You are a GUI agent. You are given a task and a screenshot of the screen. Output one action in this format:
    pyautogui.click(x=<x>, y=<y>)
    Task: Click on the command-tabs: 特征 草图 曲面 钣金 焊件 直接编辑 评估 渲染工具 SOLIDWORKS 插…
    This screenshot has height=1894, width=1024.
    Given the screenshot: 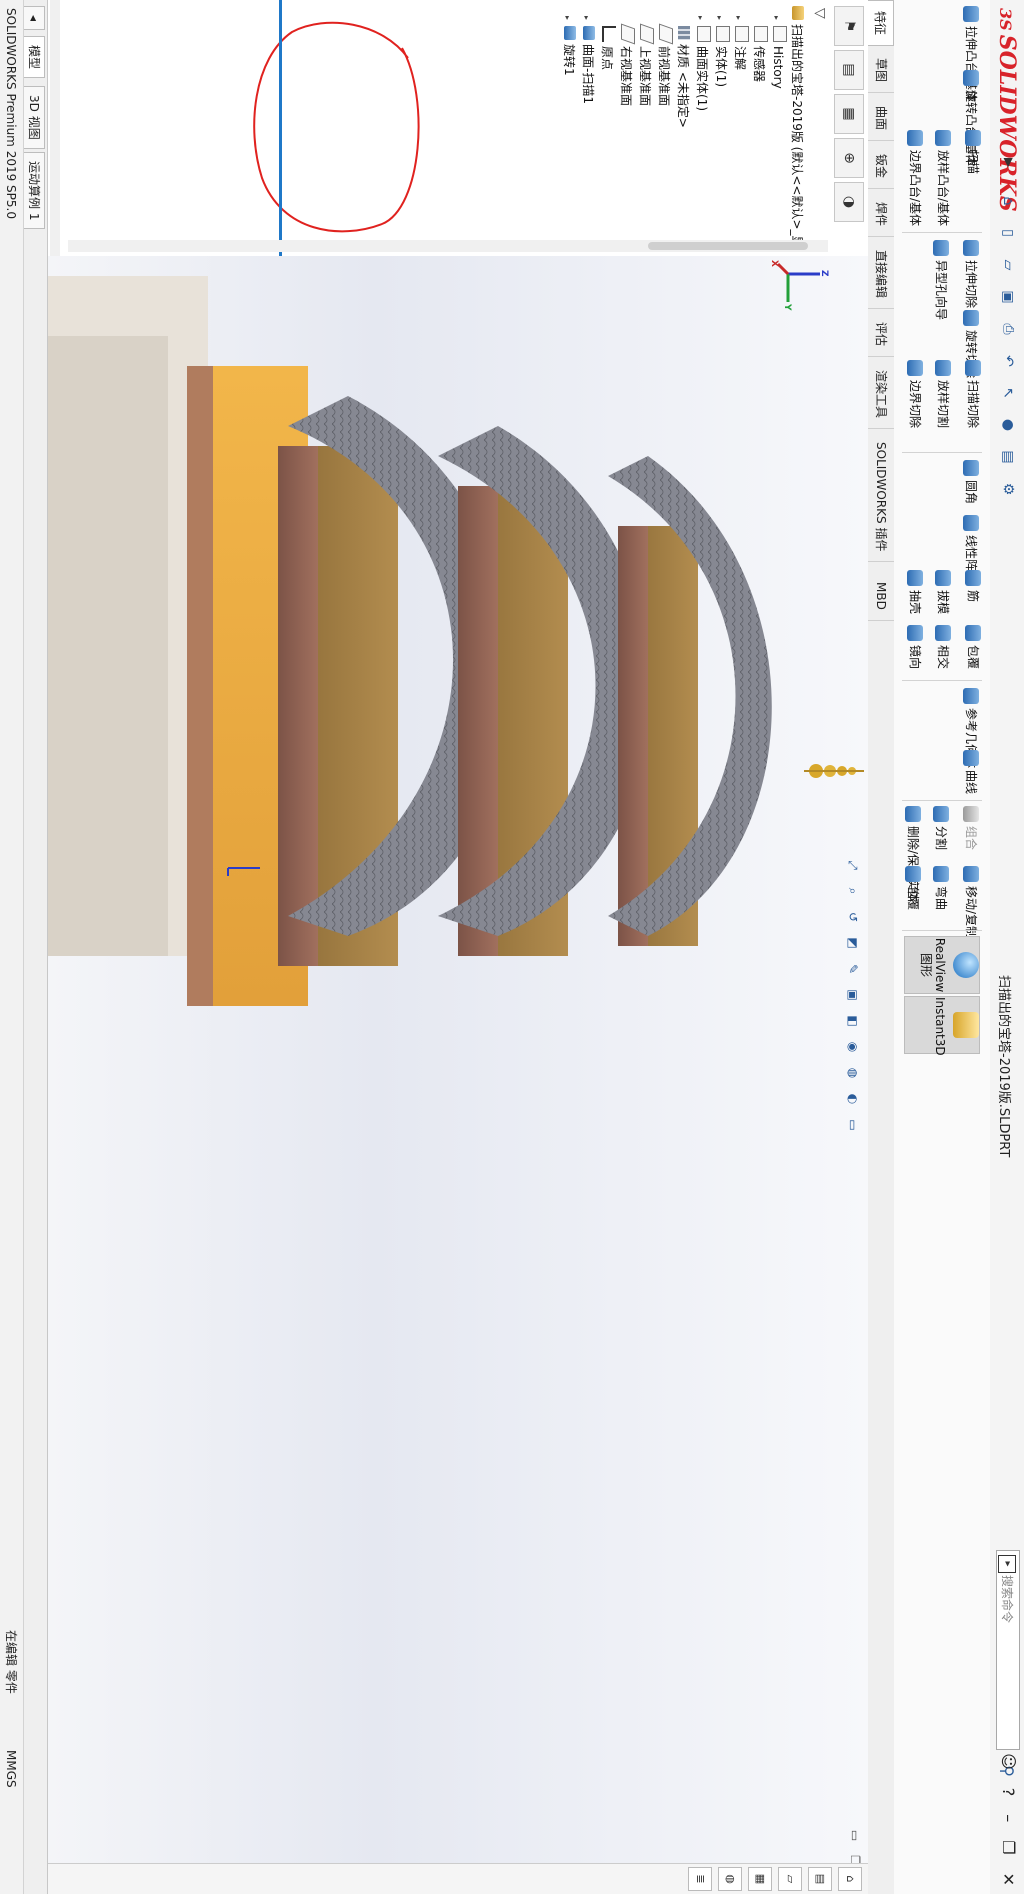 What is the action you would take?
    pyautogui.click(x=880, y=947)
    